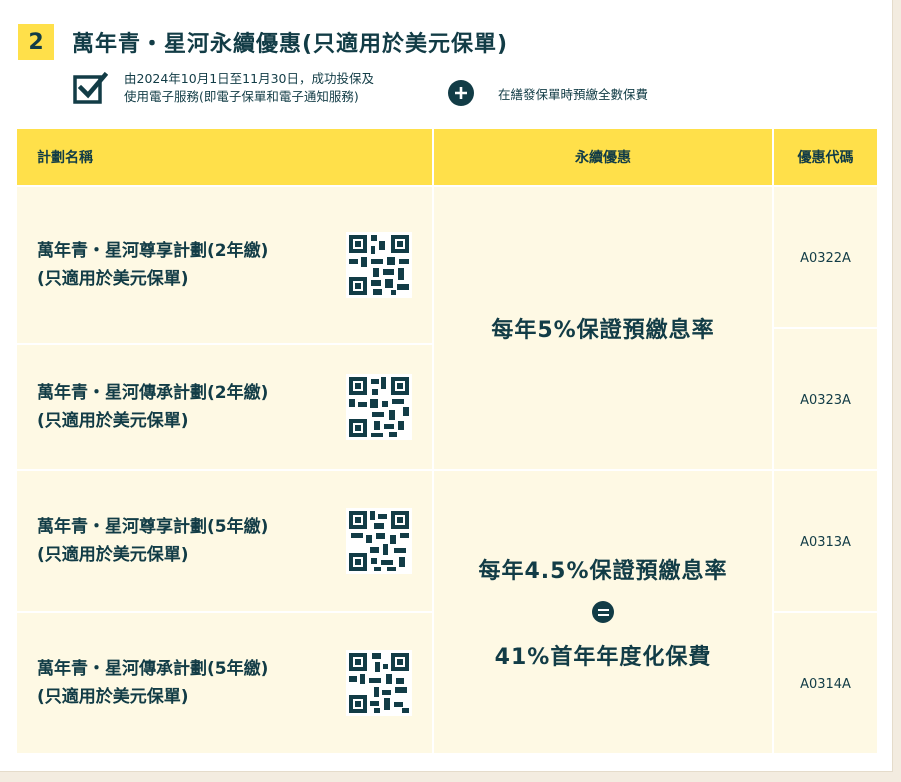 The width and height of the screenshot is (901, 782). I want to click on code-cell: A0314A, so click(825, 683).